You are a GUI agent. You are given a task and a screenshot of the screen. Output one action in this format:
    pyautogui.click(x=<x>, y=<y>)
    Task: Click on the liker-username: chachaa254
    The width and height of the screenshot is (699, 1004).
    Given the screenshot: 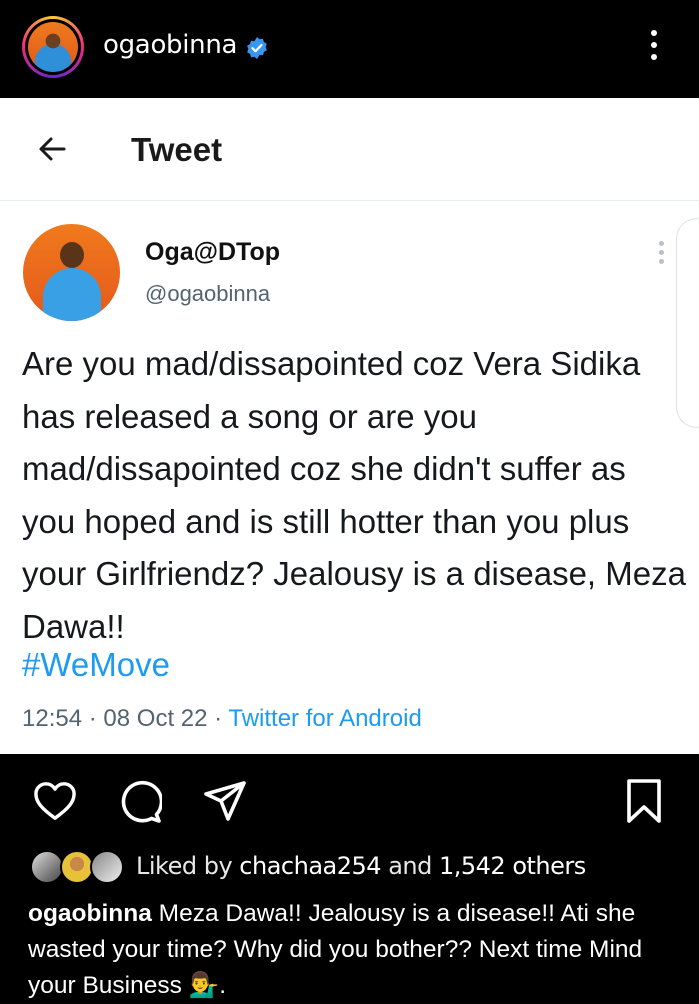 What is the action you would take?
    pyautogui.click(x=310, y=866)
    